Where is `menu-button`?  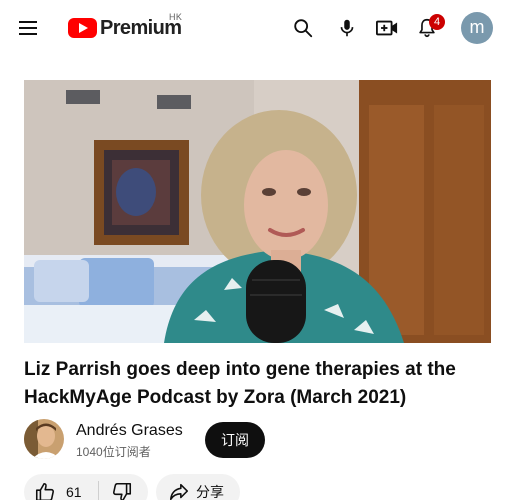 menu-button is located at coordinates (28, 28).